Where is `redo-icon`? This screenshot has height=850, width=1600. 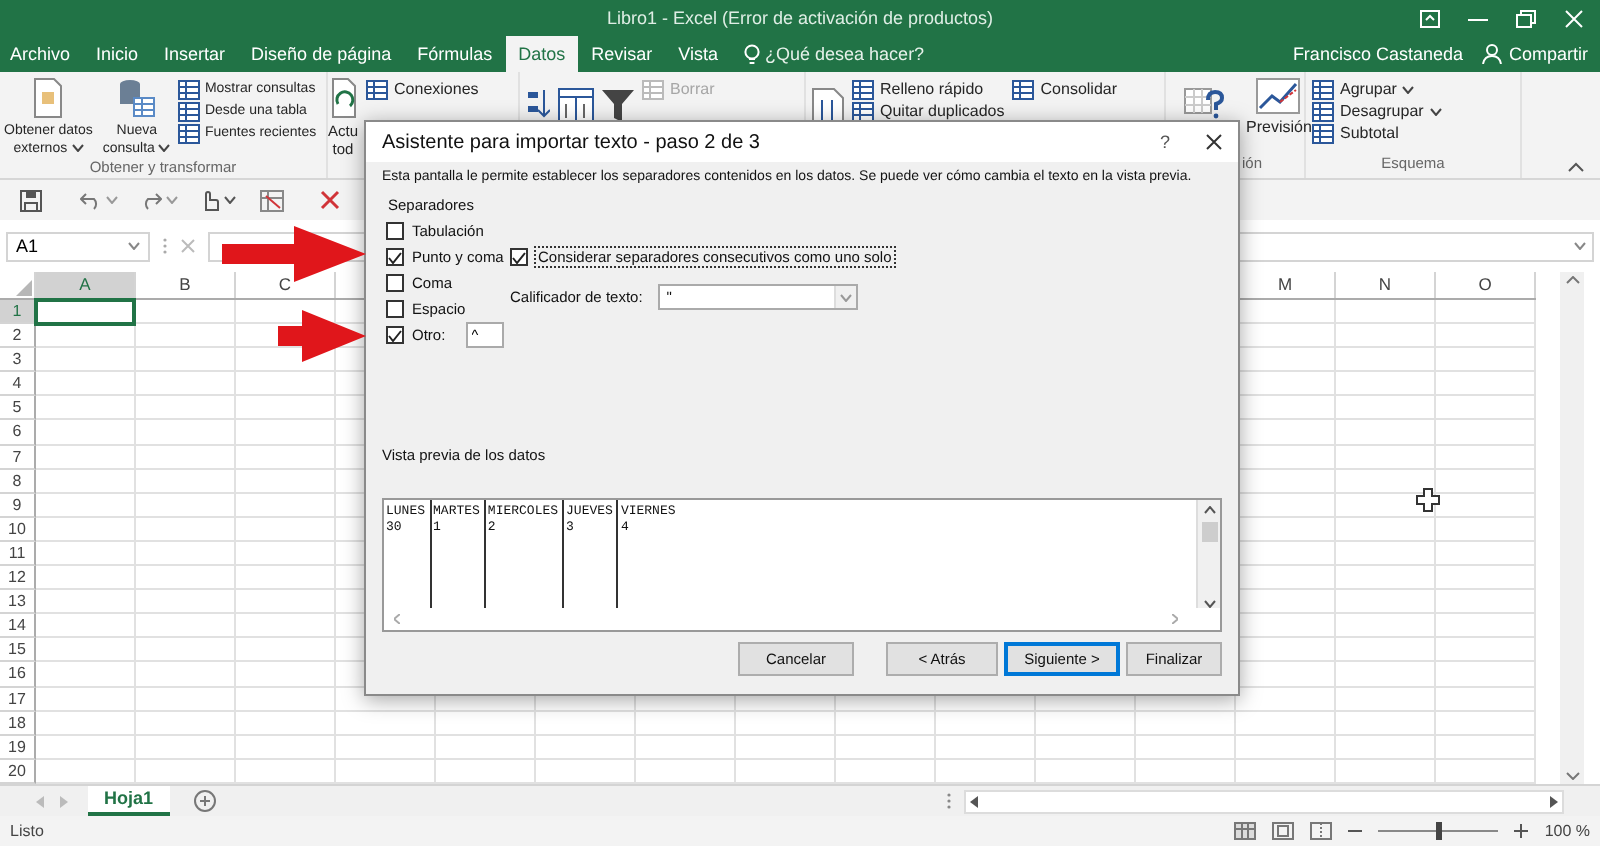
redo-icon is located at coordinates (151, 200).